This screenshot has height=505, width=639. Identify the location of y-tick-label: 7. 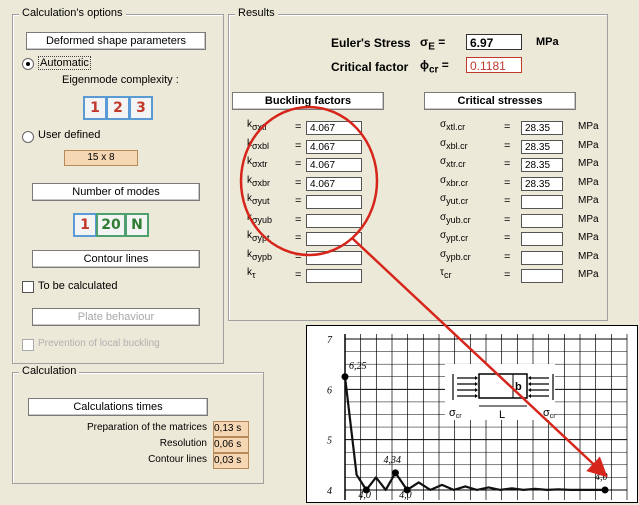
(330, 340).